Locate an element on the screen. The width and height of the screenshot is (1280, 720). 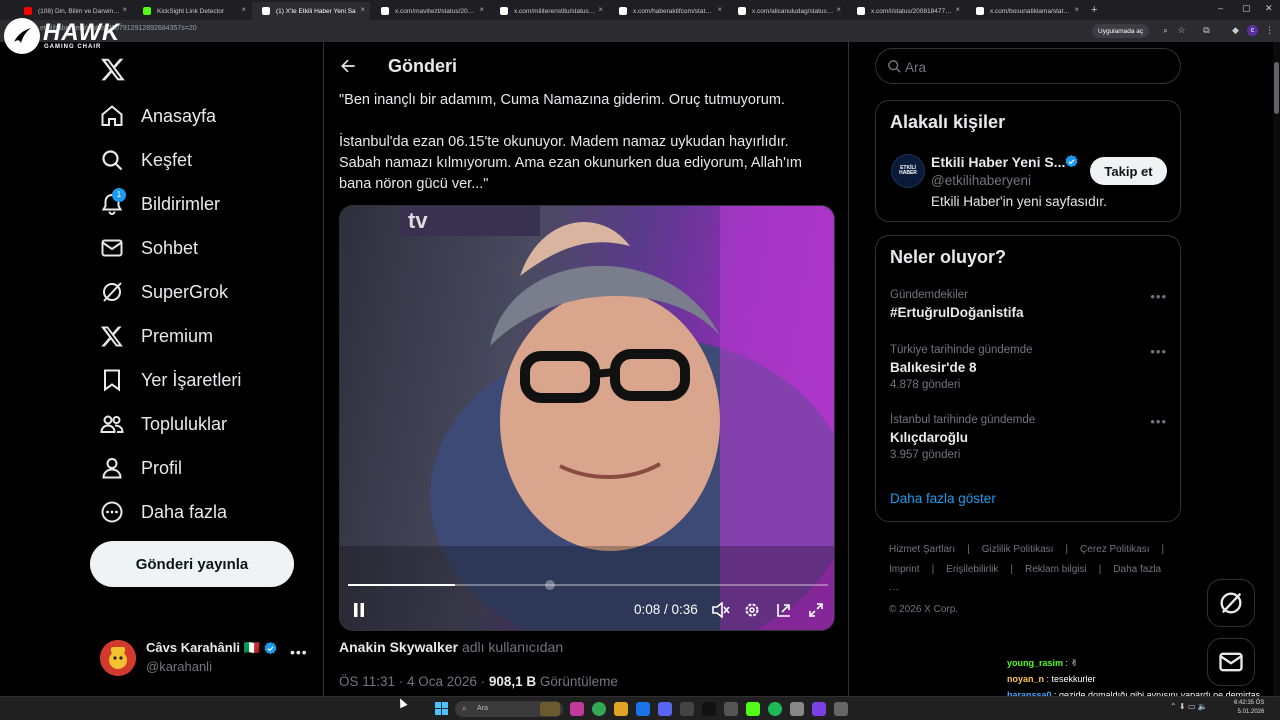
nav-item-topluluklar: Topluluklar is located at coordinates (163, 424).